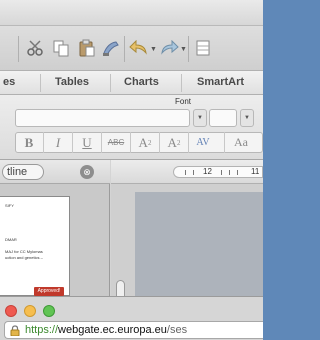 The image size is (320, 340). I want to click on underline-button: U, so click(87, 142).